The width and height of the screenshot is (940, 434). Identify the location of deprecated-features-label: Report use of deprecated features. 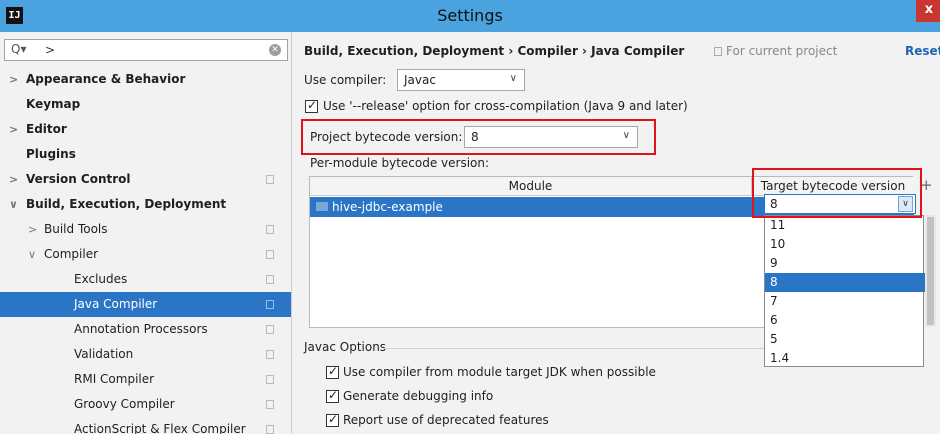
(446, 420).